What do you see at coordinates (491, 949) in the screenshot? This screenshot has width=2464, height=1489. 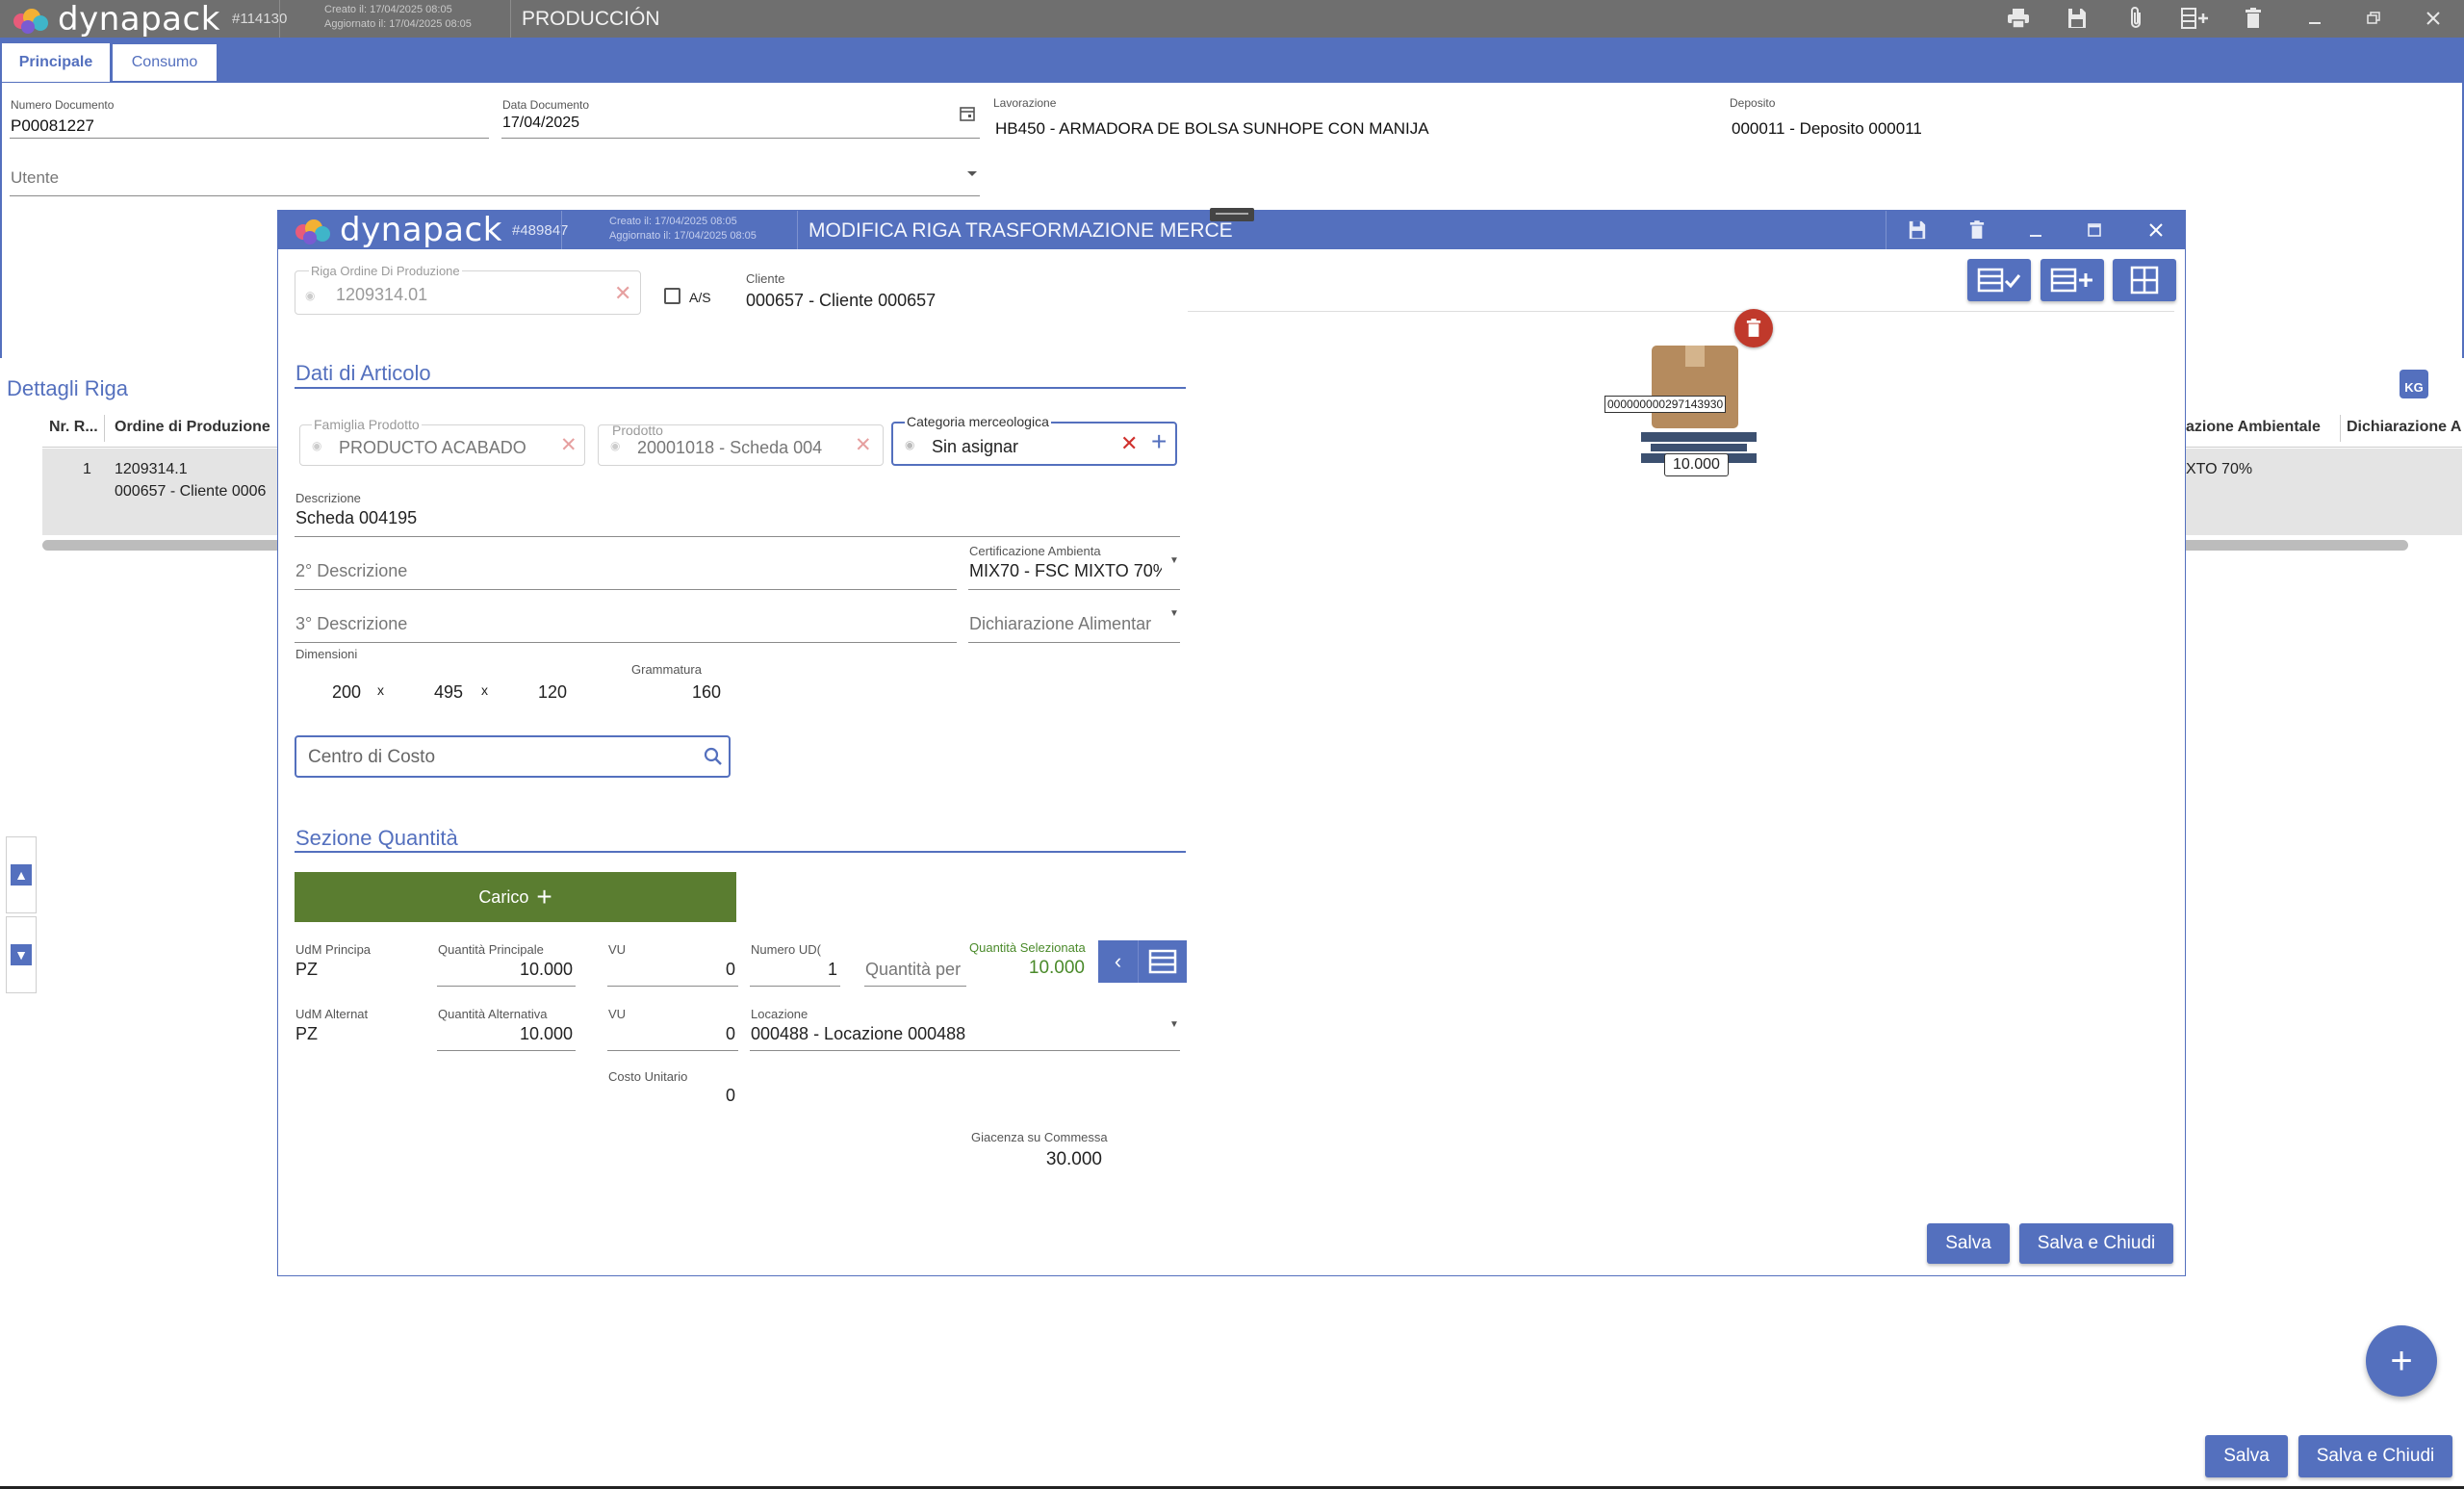 I see `quantita-principale-label: Quantità Principale` at bounding box center [491, 949].